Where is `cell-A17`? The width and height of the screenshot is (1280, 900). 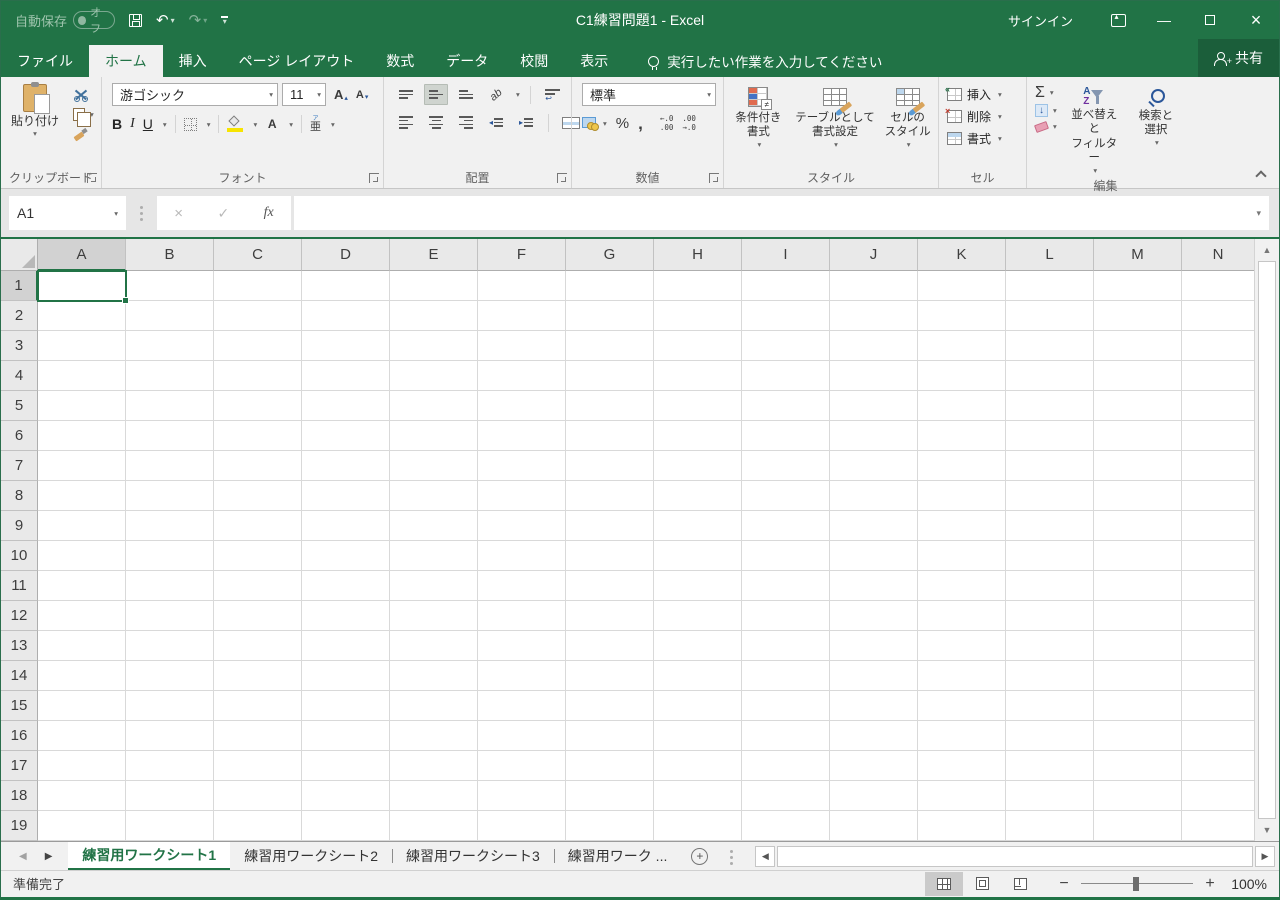
cell-A17 is located at coordinates (82, 766).